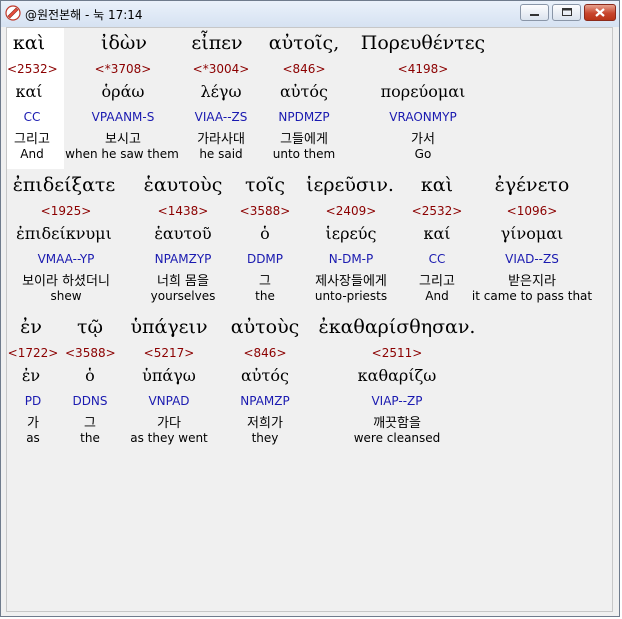 This screenshot has width=622, height=619. What do you see at coordinates (304, 43) in the screenshot?
I see `greek-word: αὐτοῖς,` at bounding box center [304, 43].